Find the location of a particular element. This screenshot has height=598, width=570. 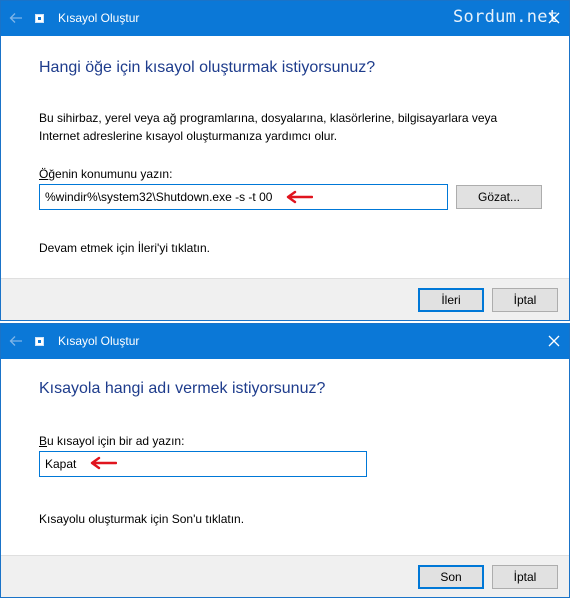

page-heading: Kısayola hangi adı vermek istiyorsunuz? is located at coordinates (182, 388).